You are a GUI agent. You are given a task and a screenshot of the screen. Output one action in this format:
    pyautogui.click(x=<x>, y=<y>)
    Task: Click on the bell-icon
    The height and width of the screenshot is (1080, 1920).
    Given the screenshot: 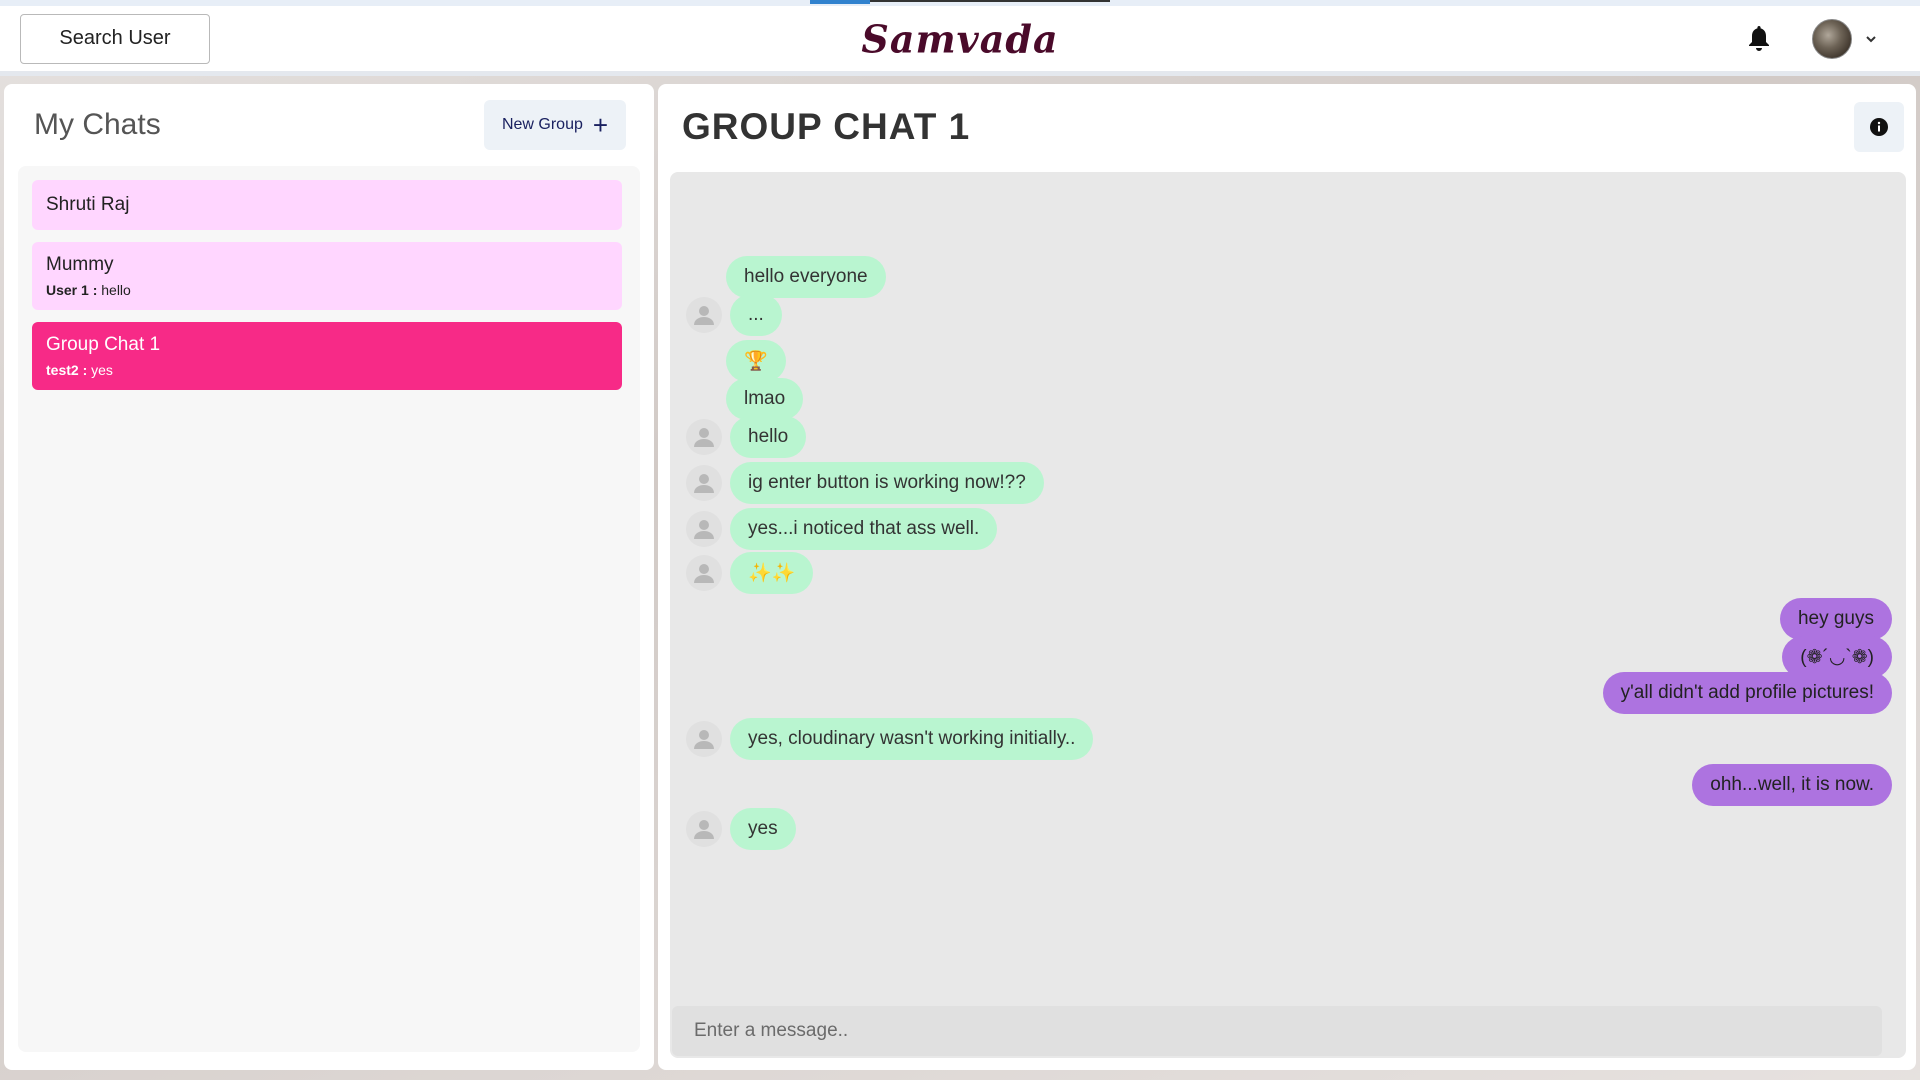 What is the action you would take?
    pyautogui.click(x=1759, y=39)
    